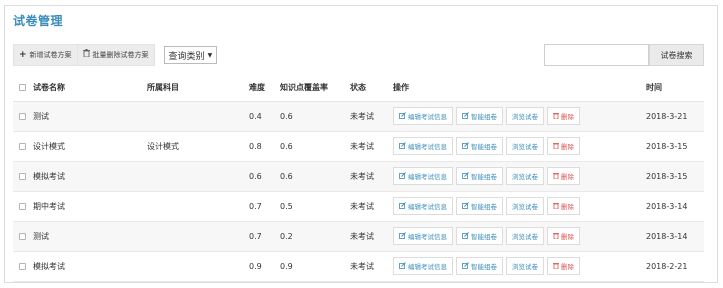  I want to click on toolbar: + 新增试卷方案 批量删除试卷方案 查询类别 ▼, so click(115, 55).